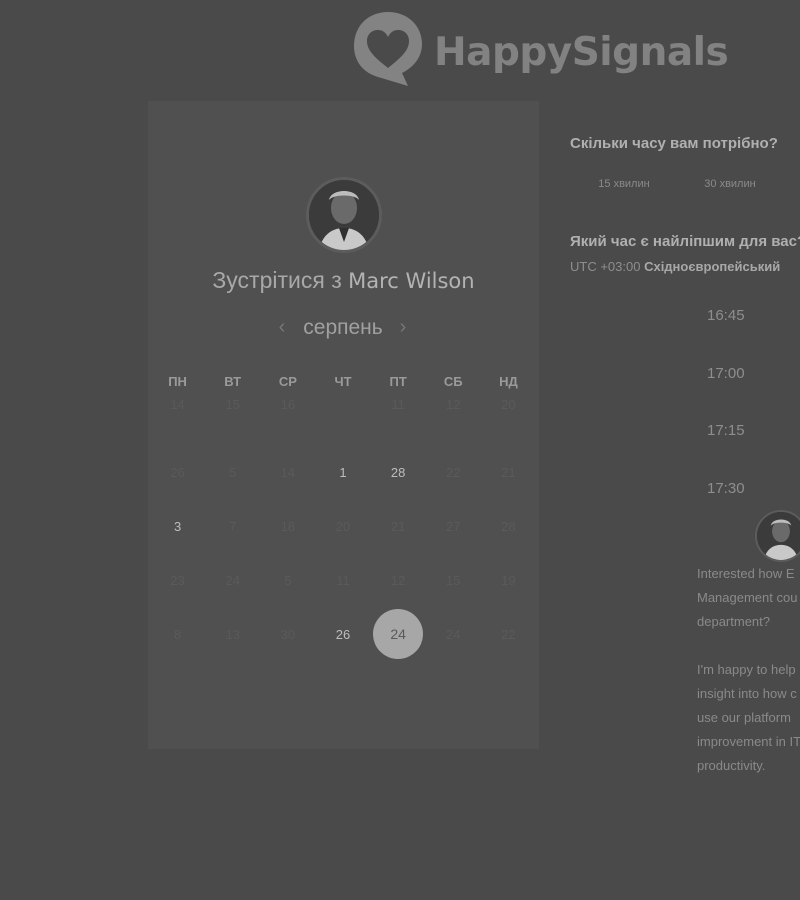 This screenshot has width=800, height=900. What do you see at coordinates (453, 526) in the screenshot?
I see `calendar-day-number: 27` at bounding box center [453, 526].